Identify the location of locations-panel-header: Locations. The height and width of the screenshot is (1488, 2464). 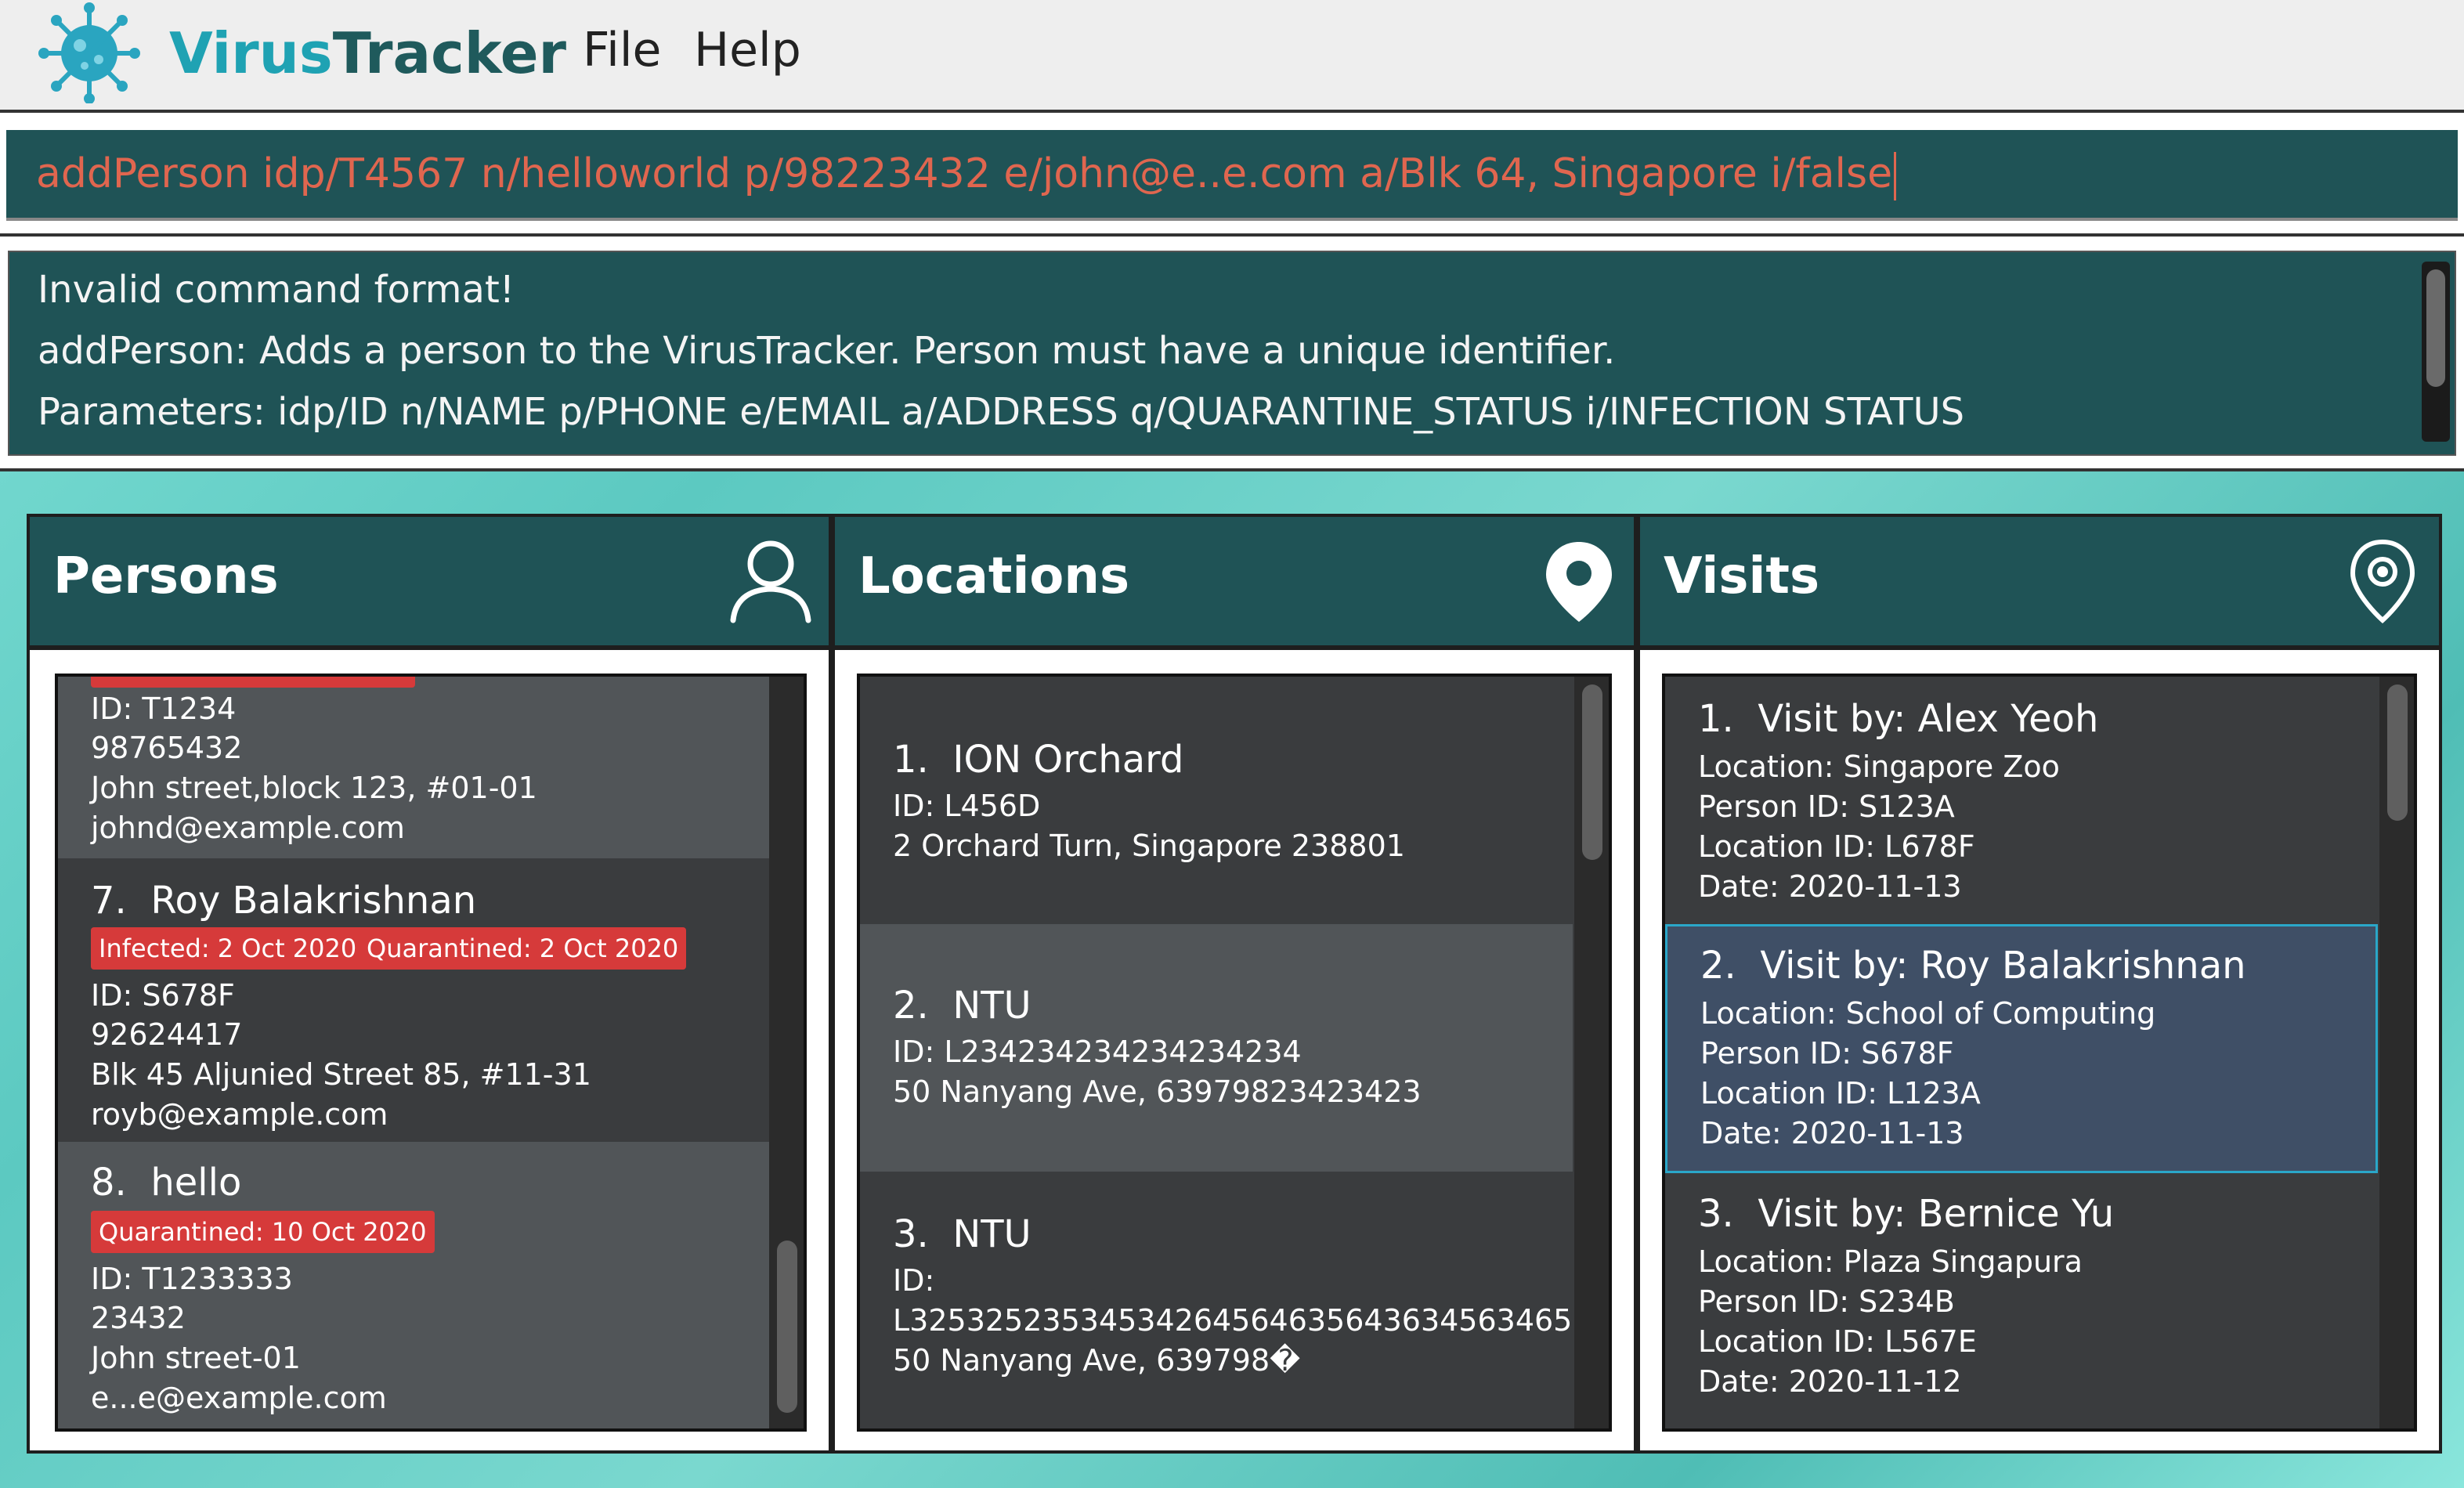
(1234, 583).